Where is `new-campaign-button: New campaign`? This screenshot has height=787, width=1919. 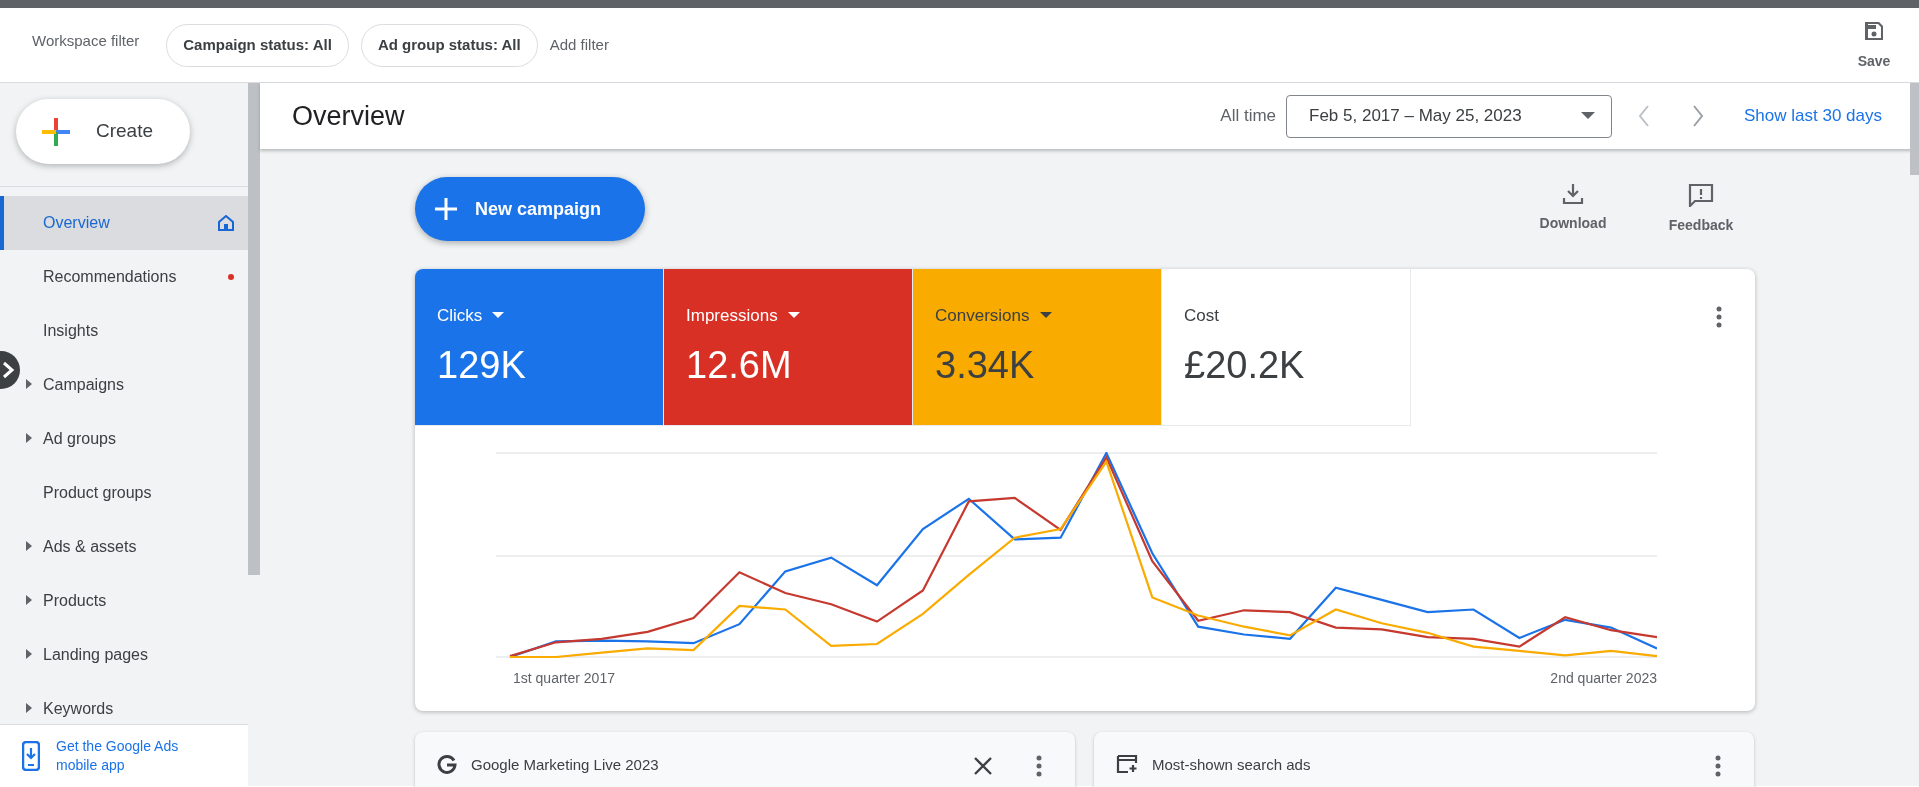
new-campaign-button: New campaign is located at coordinates (530, 209).